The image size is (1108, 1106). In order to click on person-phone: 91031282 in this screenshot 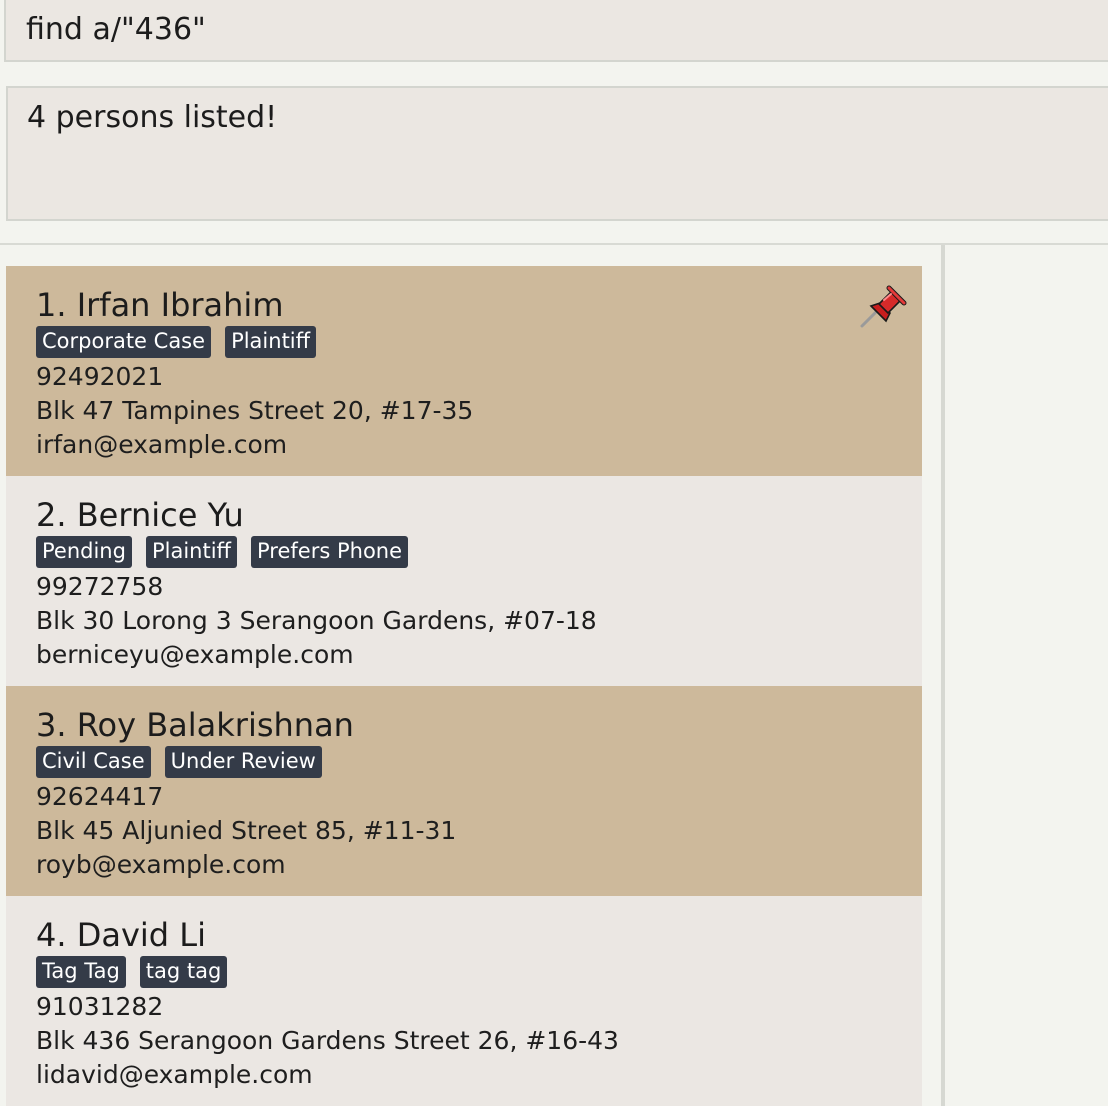, I will do `click(100, 1006)`.